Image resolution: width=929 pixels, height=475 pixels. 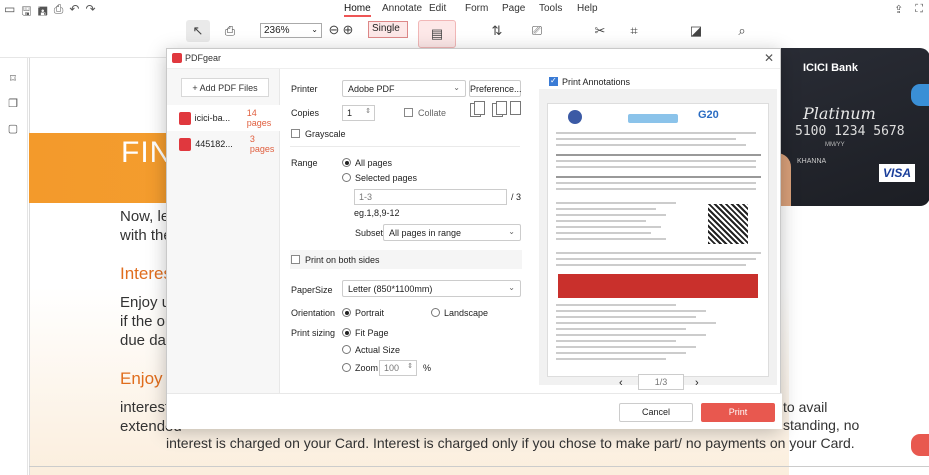 I want to click on background-color-icon: ◪, so click(x=696, y=31).